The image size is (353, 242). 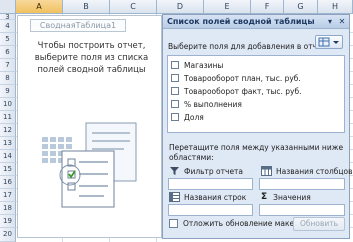 I want to click on row-header: 19, so click(x=8, y=221).